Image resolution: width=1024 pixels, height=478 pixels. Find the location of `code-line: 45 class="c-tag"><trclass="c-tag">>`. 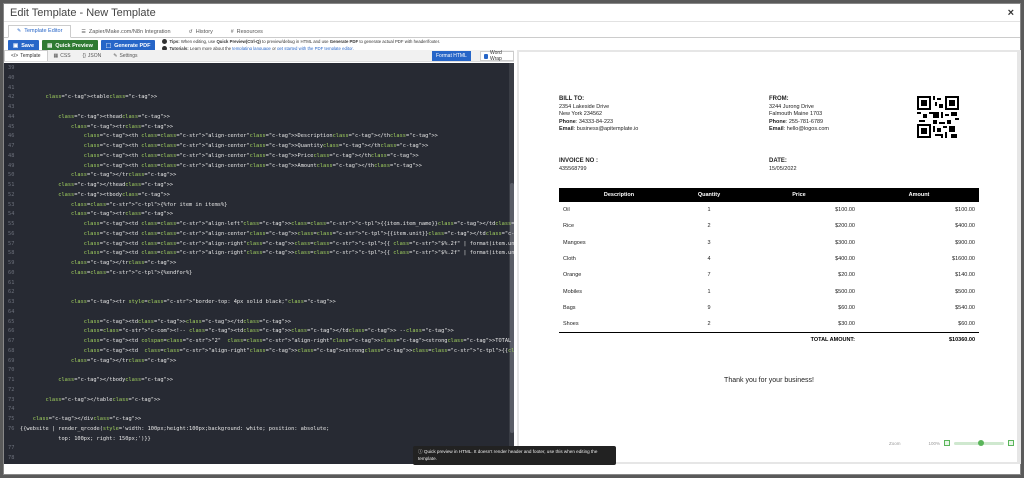

code-line: 45 class="c-tag"><trclass="c-tag">> is located at coordinates (88, 127).